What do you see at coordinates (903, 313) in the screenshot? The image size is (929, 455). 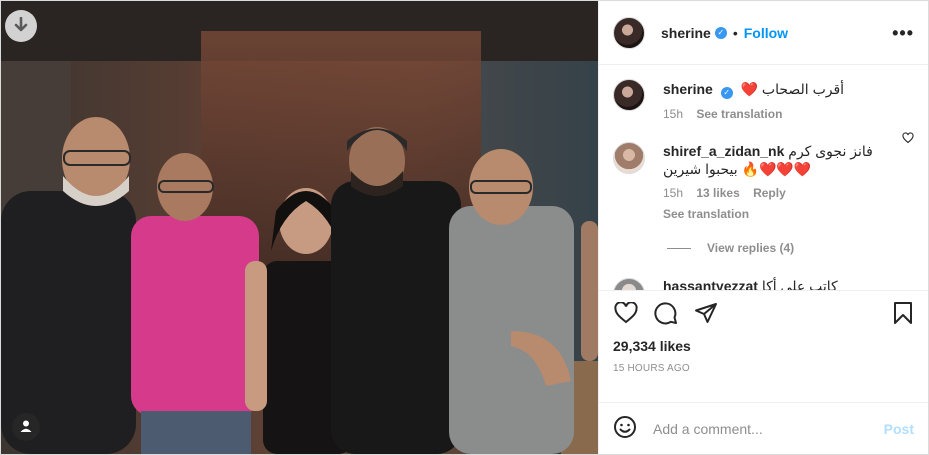 I see `bookmark-icon` at bounding box center [903, 313].